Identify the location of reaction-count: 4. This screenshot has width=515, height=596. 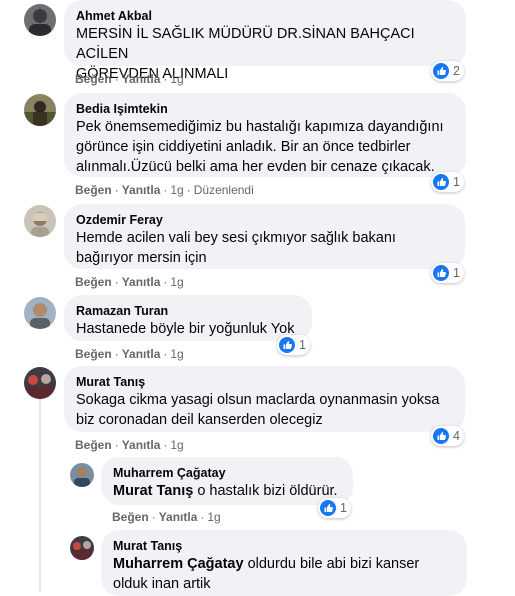
(447, 436).